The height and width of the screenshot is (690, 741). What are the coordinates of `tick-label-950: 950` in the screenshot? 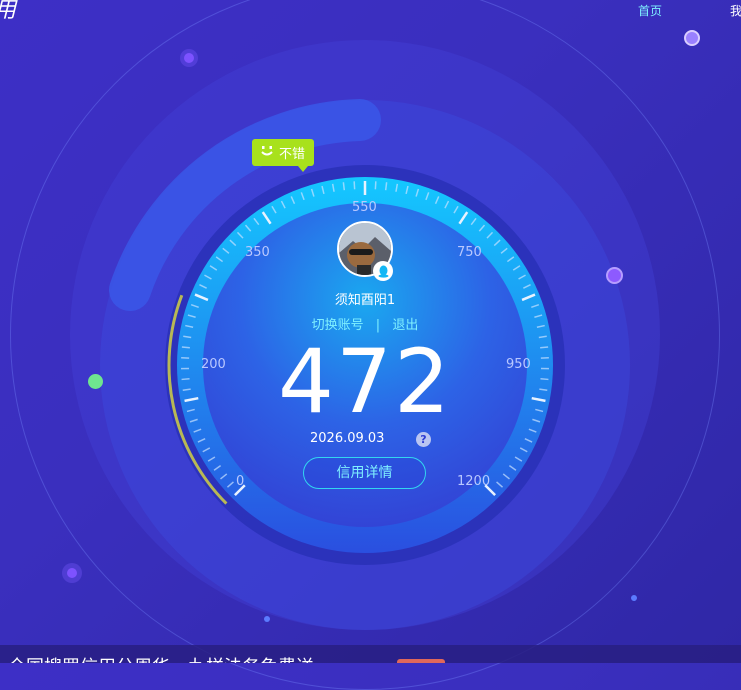 It's located at (518, 364).